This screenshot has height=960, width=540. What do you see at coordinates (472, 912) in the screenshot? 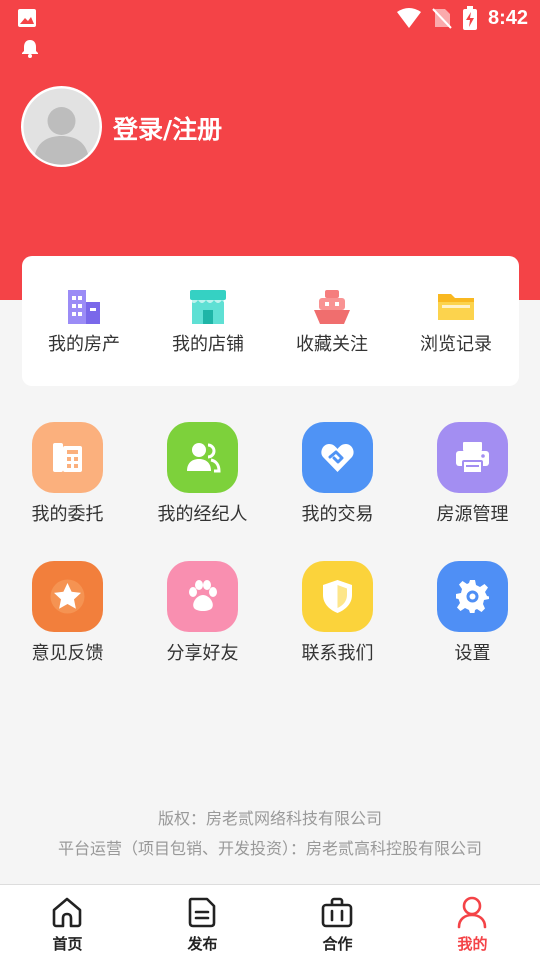
I see `user-icon` at bounding box center [472, 912].